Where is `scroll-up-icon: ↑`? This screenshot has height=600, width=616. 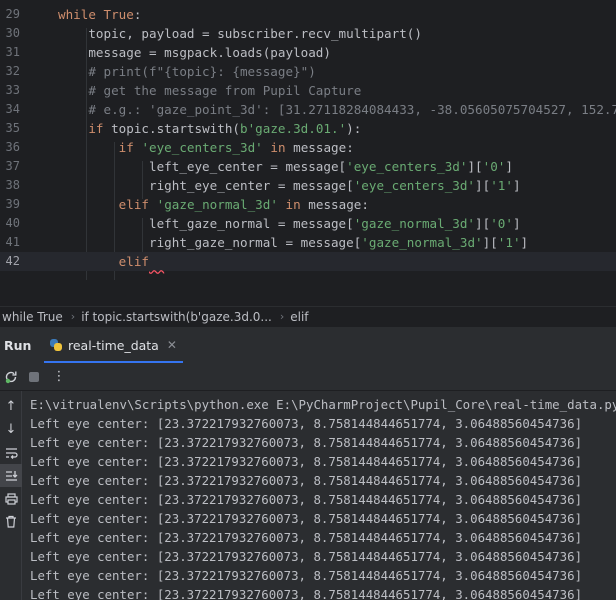
scroll-up-icon: ↑ is located at coordinates (11, 406).